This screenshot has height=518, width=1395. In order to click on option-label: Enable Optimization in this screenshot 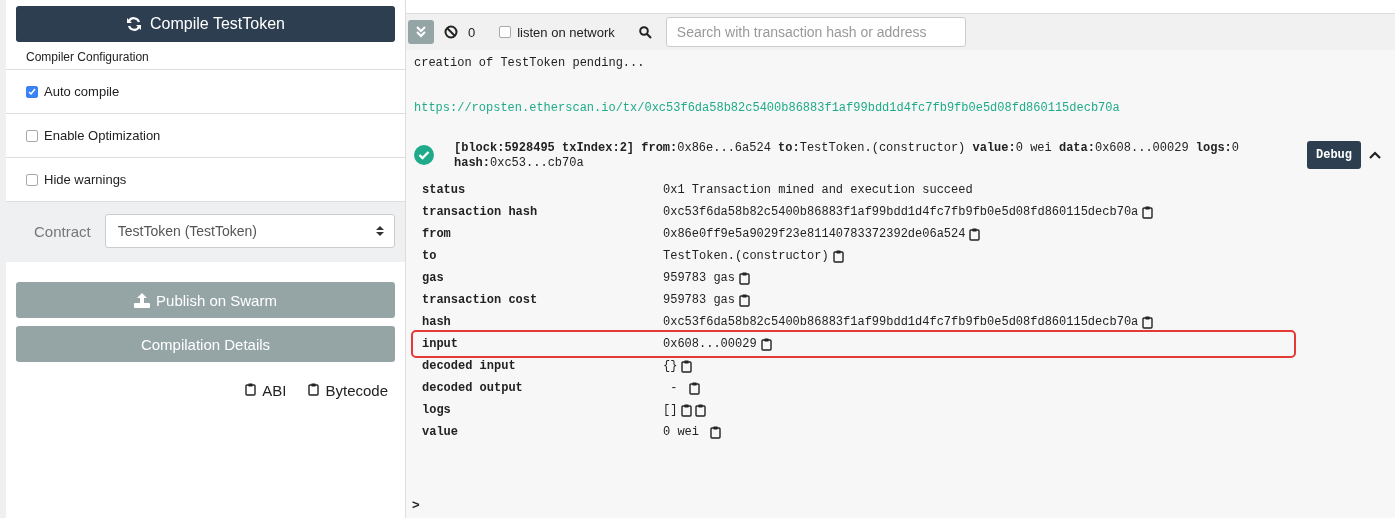, I will do `click(102, 135)`.